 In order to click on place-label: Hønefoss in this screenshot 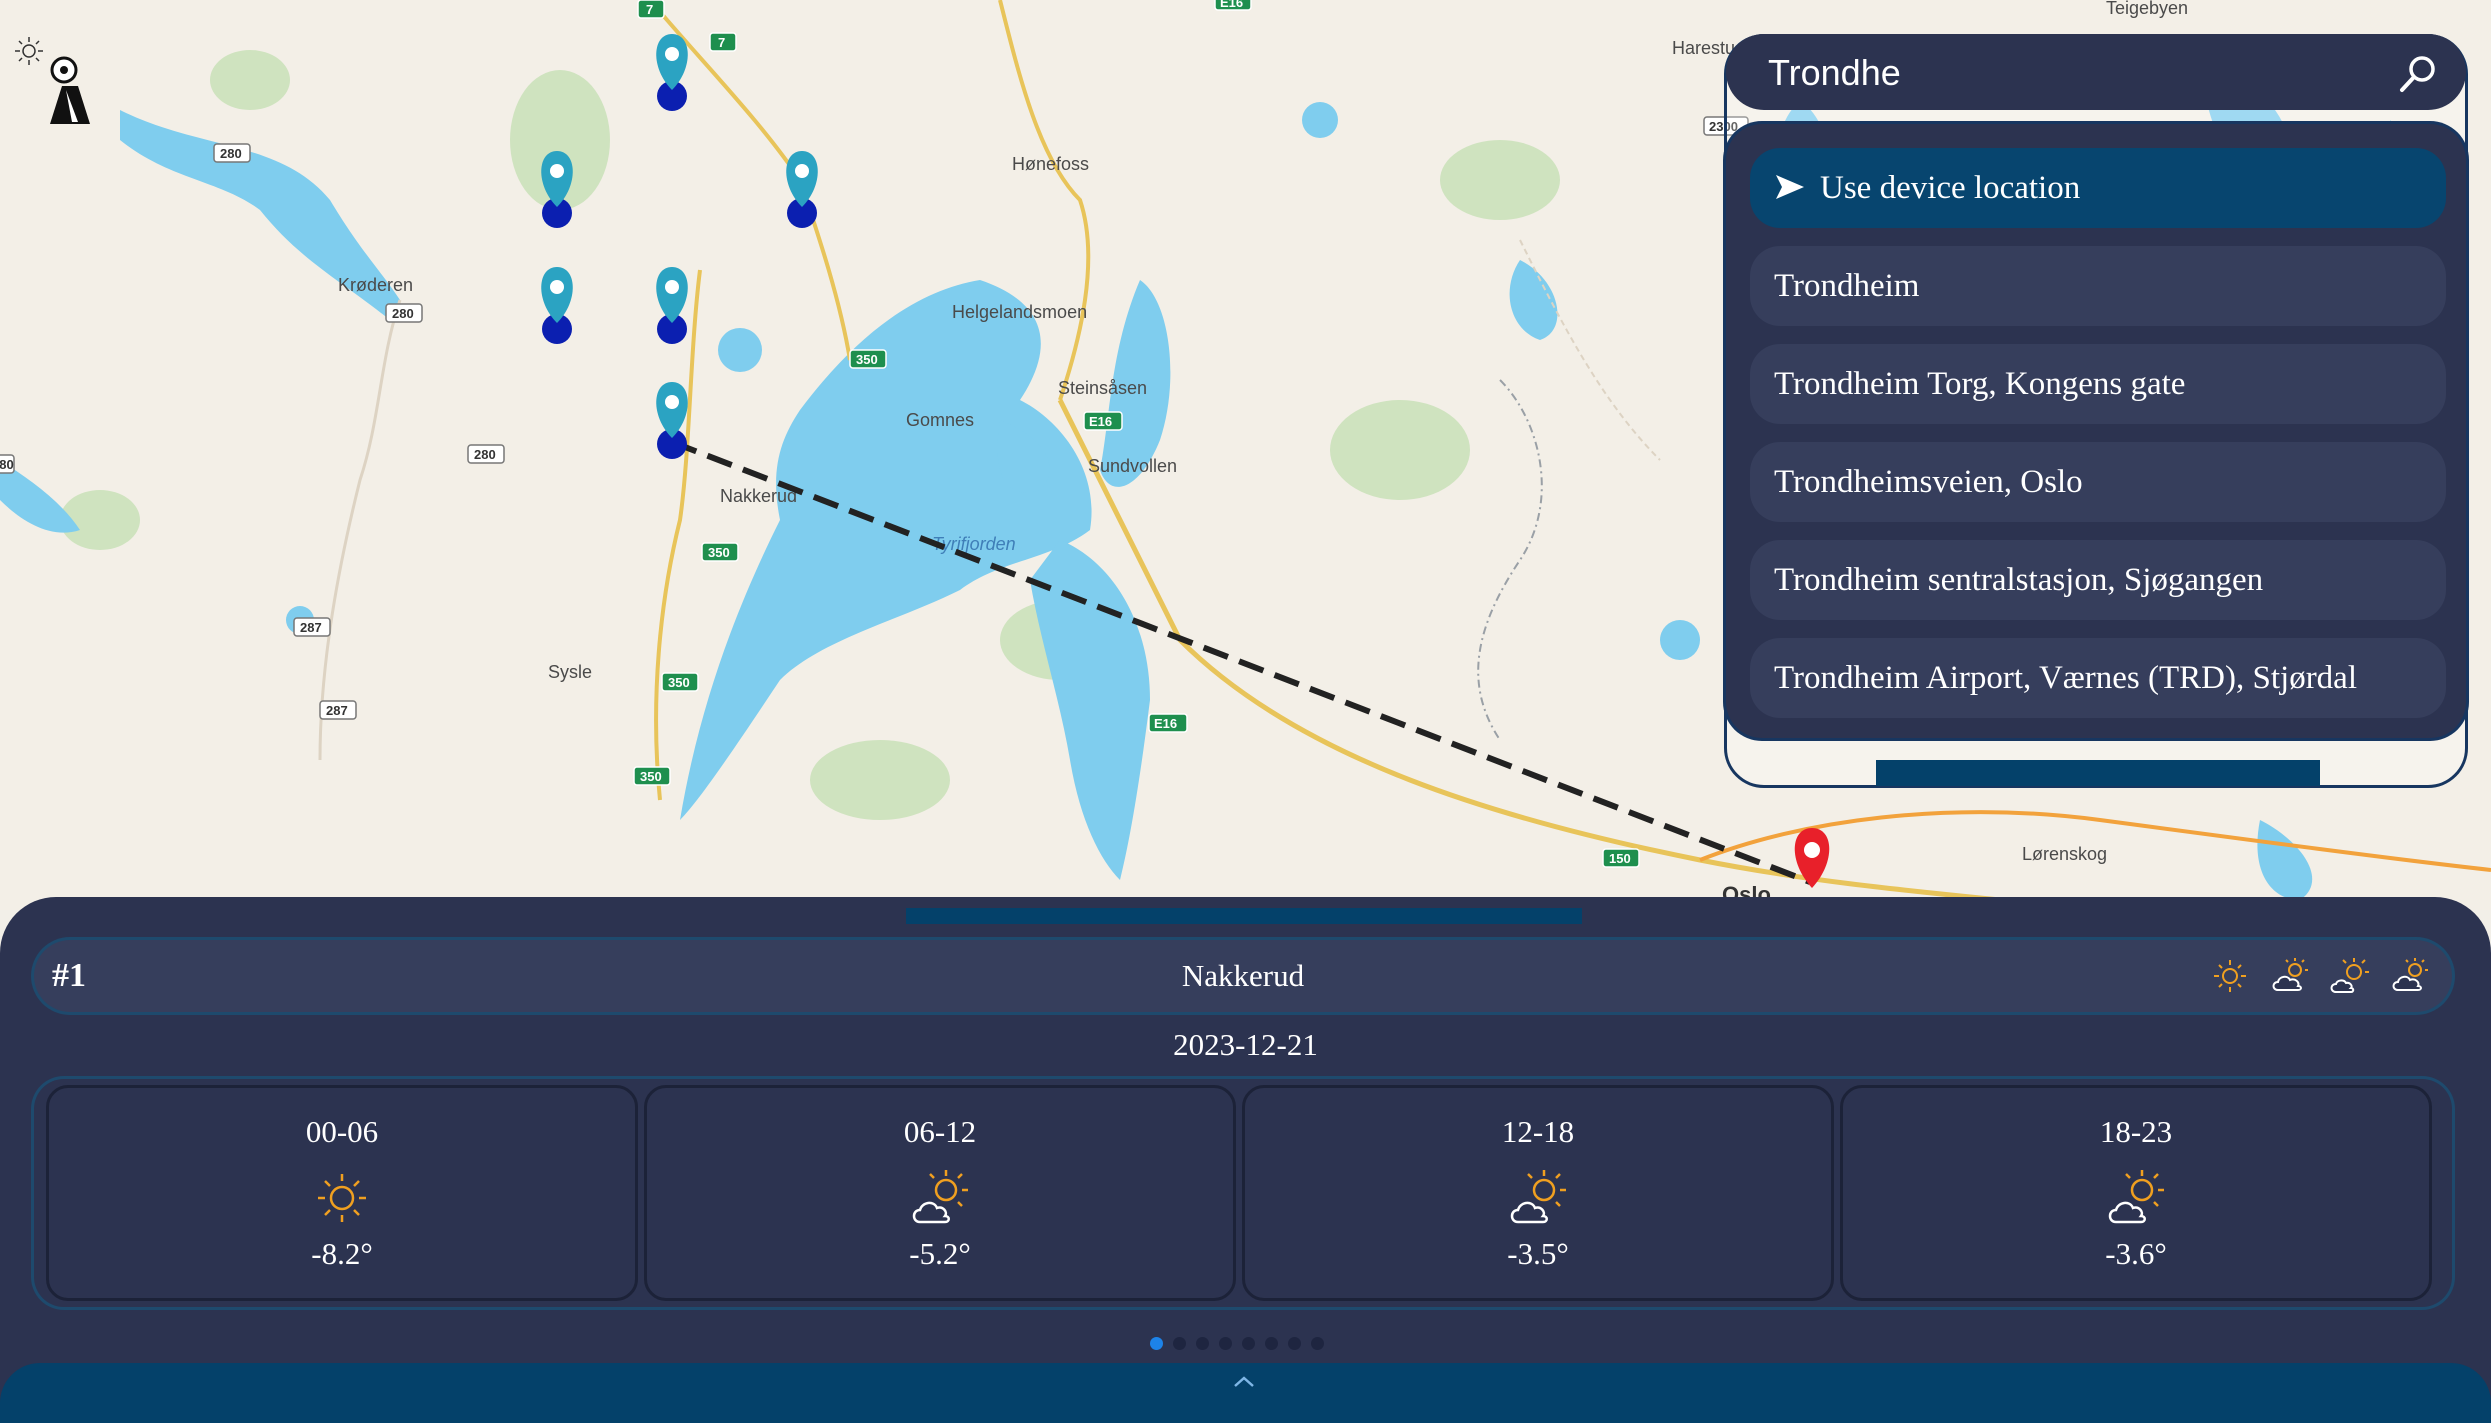, I will do `click(1050, 164)`.